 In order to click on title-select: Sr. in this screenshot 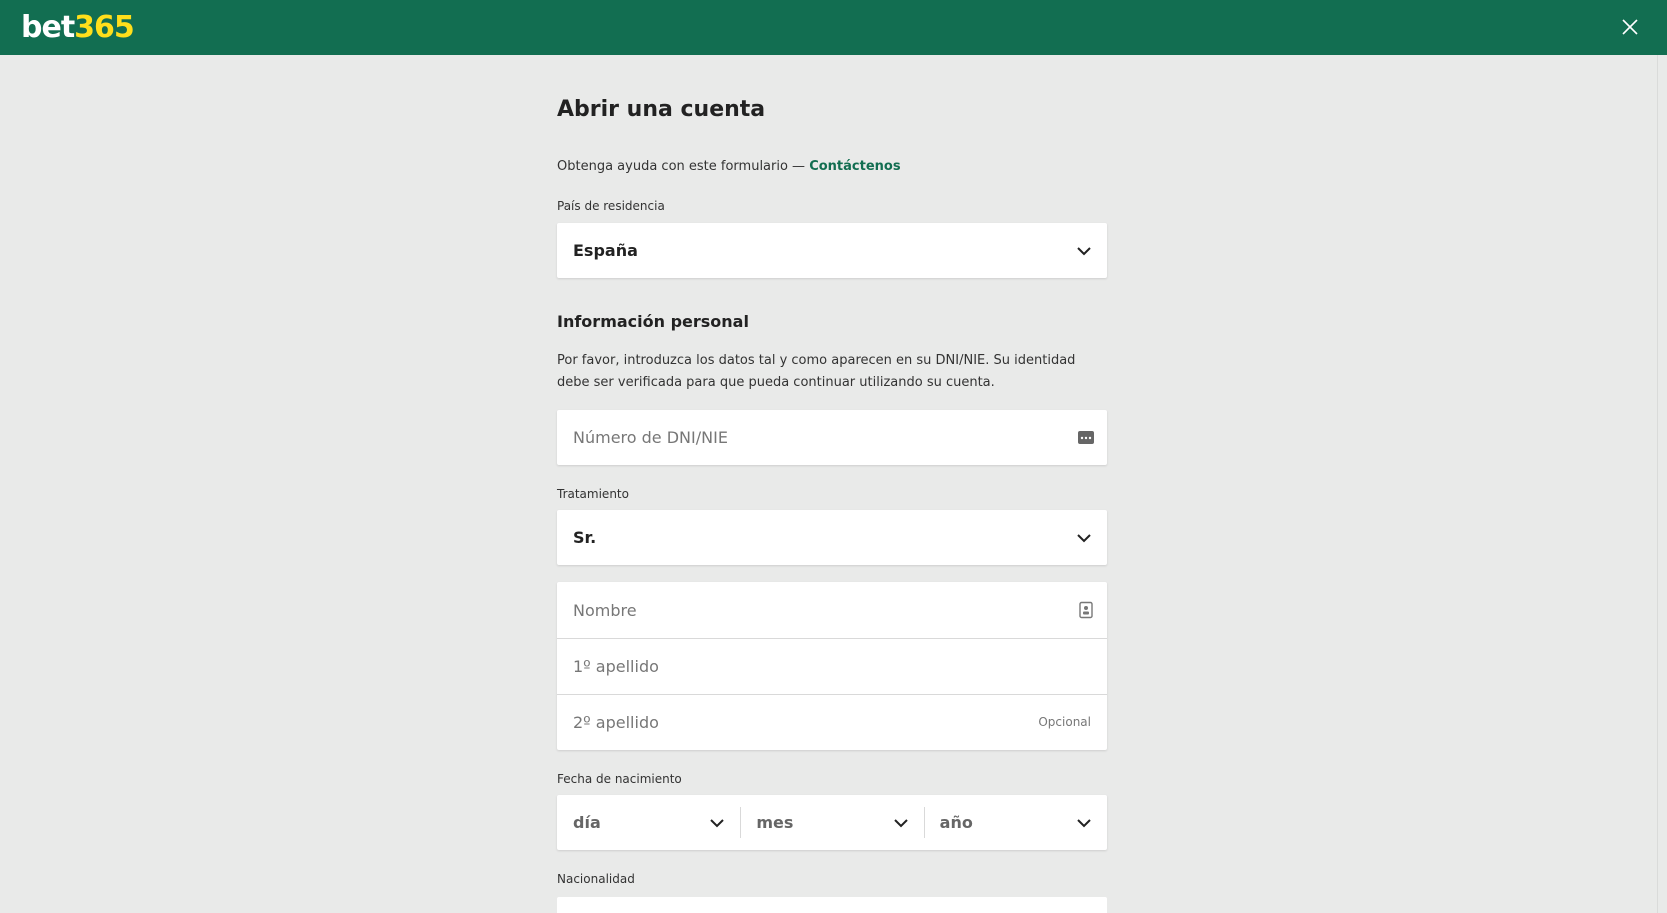, I will do `click(832, 537)`.